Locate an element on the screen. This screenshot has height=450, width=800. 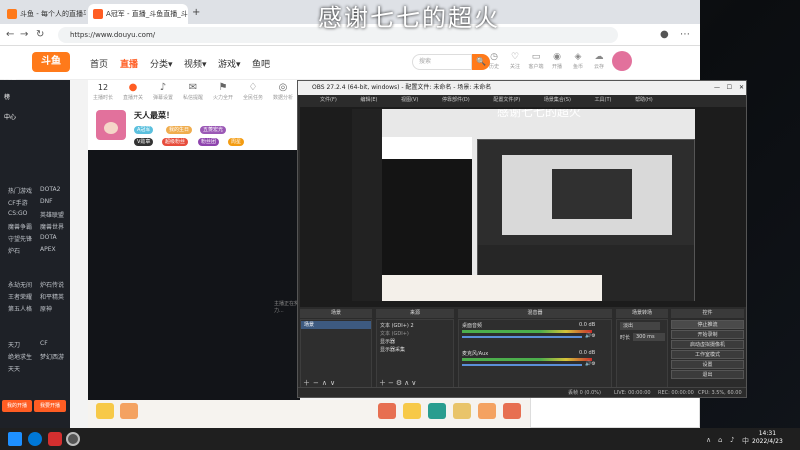
nav-games: 游戏▾ is located at coordinates (229, 63).